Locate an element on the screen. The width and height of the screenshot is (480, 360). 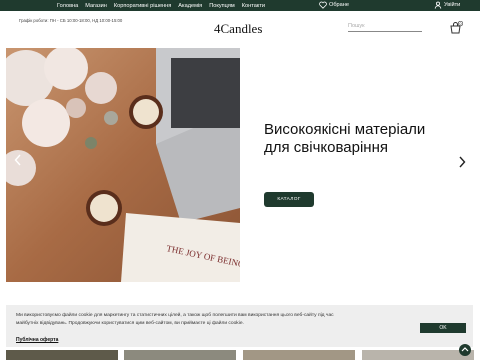
favorites-link: Обране is located at coordinates (334, 5).